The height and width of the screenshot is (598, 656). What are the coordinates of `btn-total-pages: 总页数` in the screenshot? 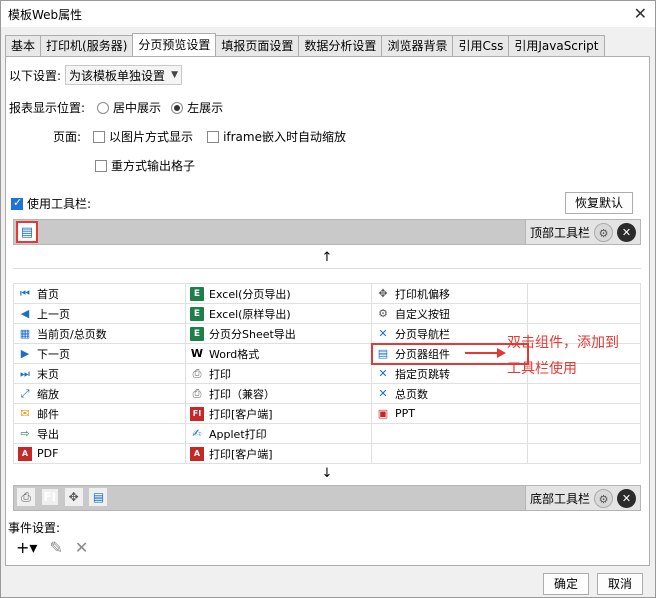 It's located at (411, 394).